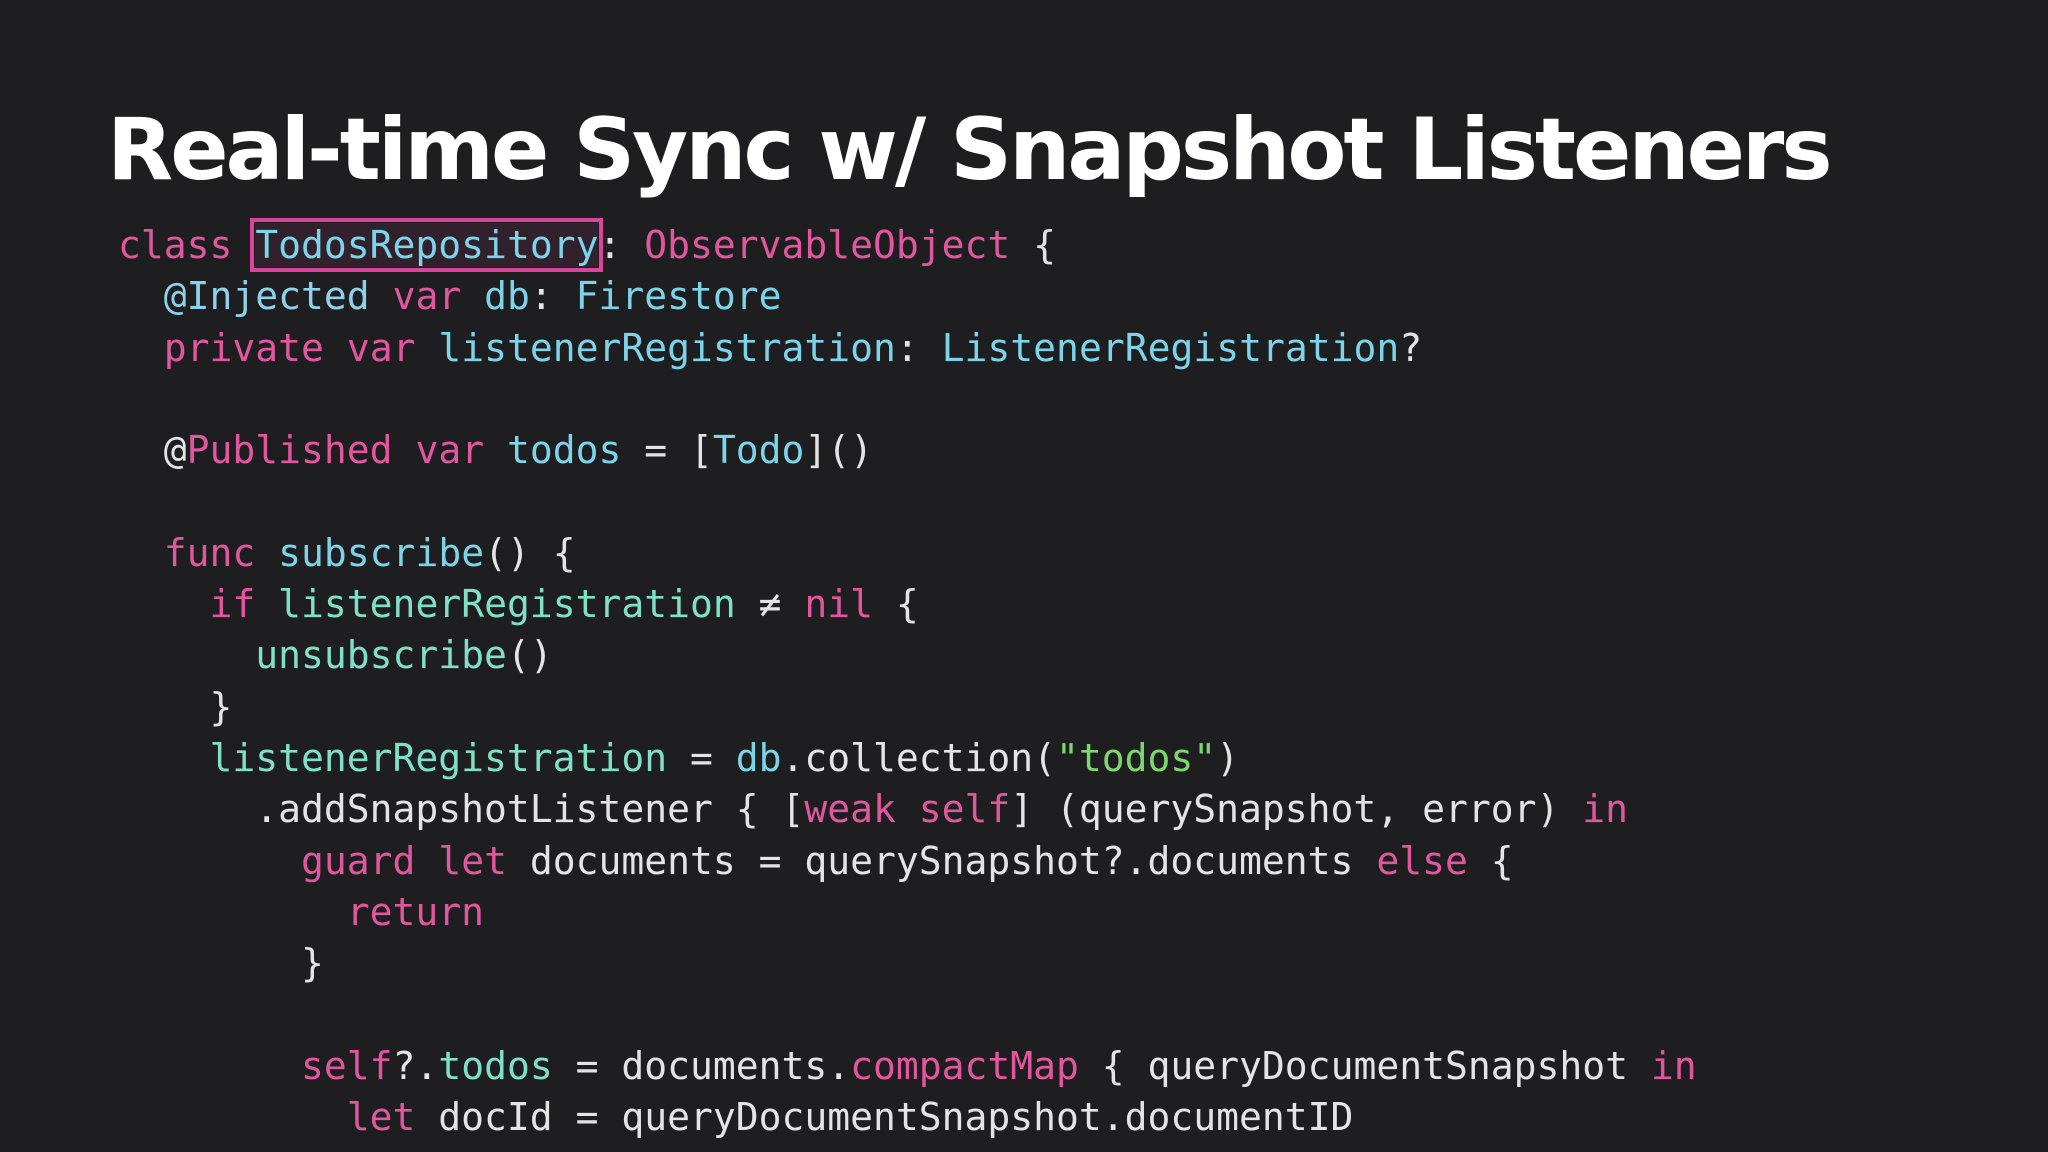 Image resolution: width=2048 pixels, height=1152 pixels. I want to click on code-token: guard, so click(358, 860).